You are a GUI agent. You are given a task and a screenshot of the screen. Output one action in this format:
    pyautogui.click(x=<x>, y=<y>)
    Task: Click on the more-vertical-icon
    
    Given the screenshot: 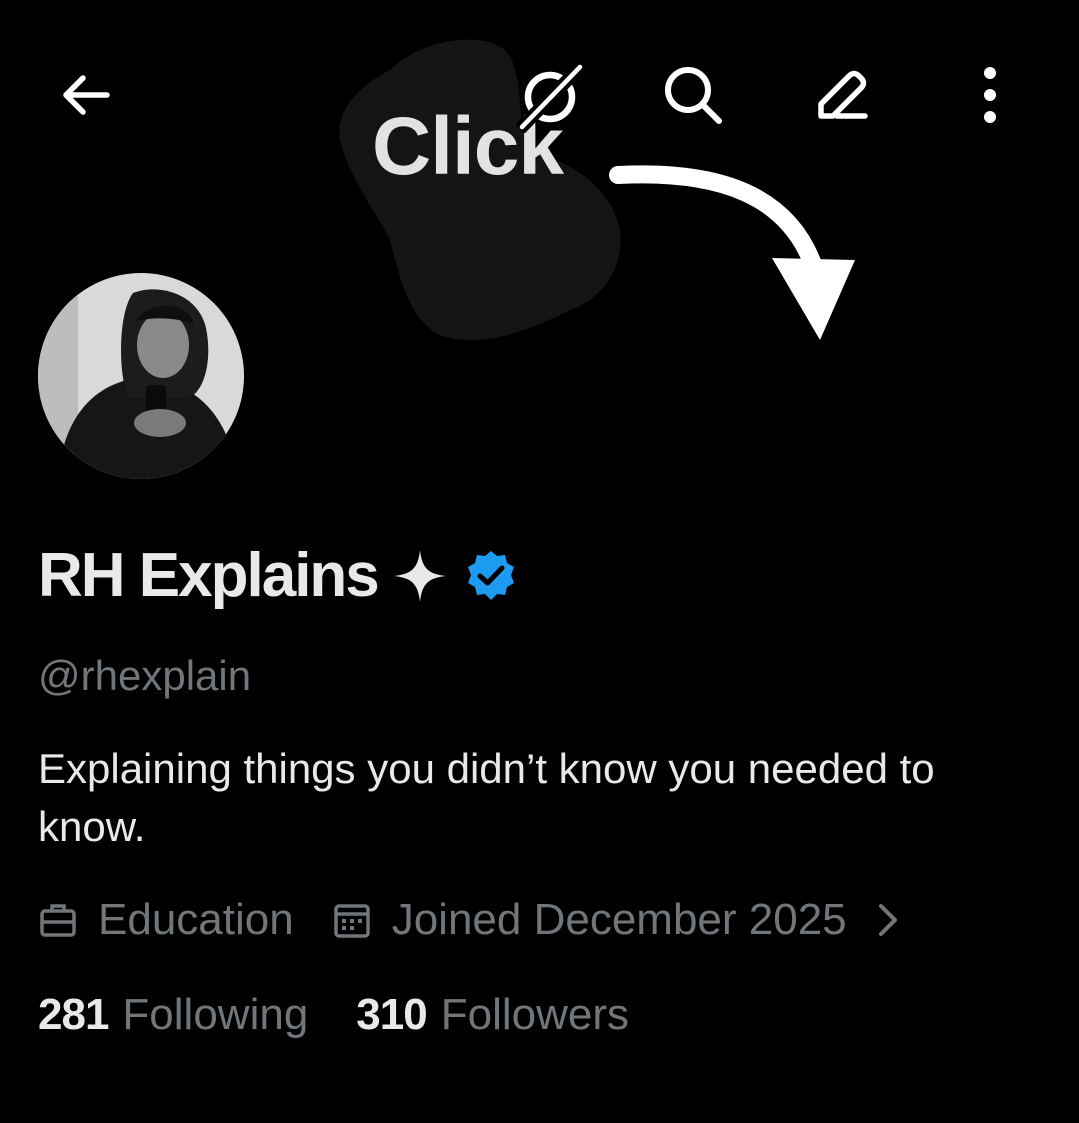 What is the action you would take?
    pyautogui.click(x=990, y=95)
    